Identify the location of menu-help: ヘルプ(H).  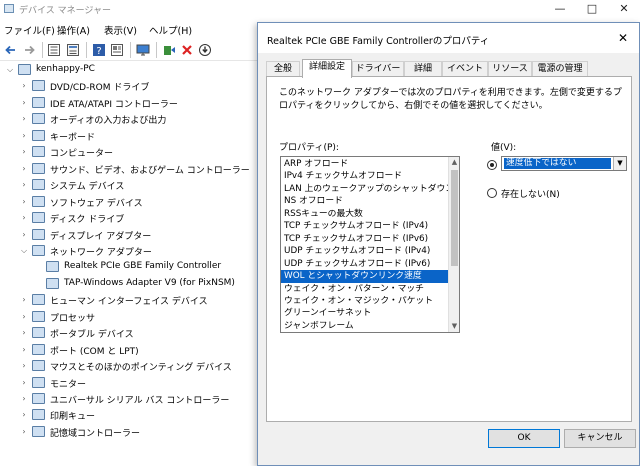
(170, 30).